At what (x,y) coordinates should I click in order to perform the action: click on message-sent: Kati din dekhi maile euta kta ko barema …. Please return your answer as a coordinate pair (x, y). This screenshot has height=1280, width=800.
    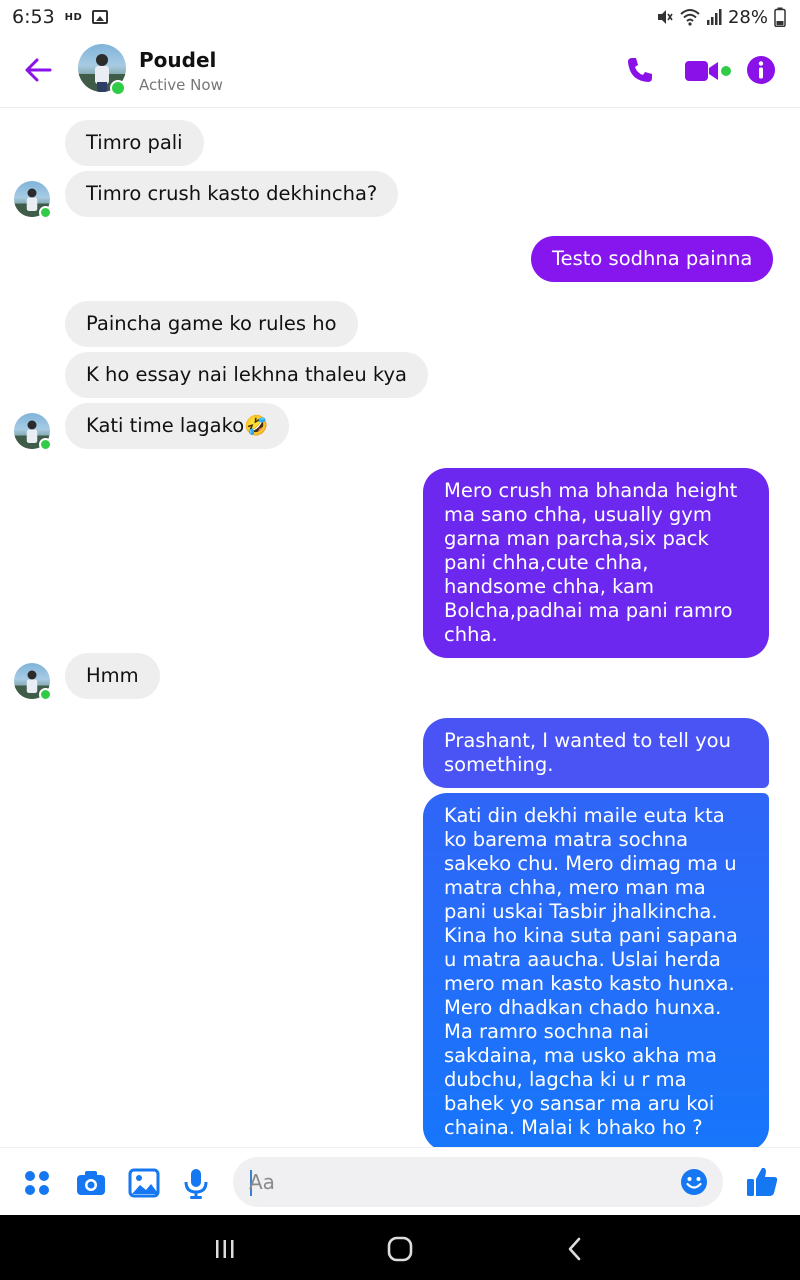
    Looking at the image, I should click on (596, 972).